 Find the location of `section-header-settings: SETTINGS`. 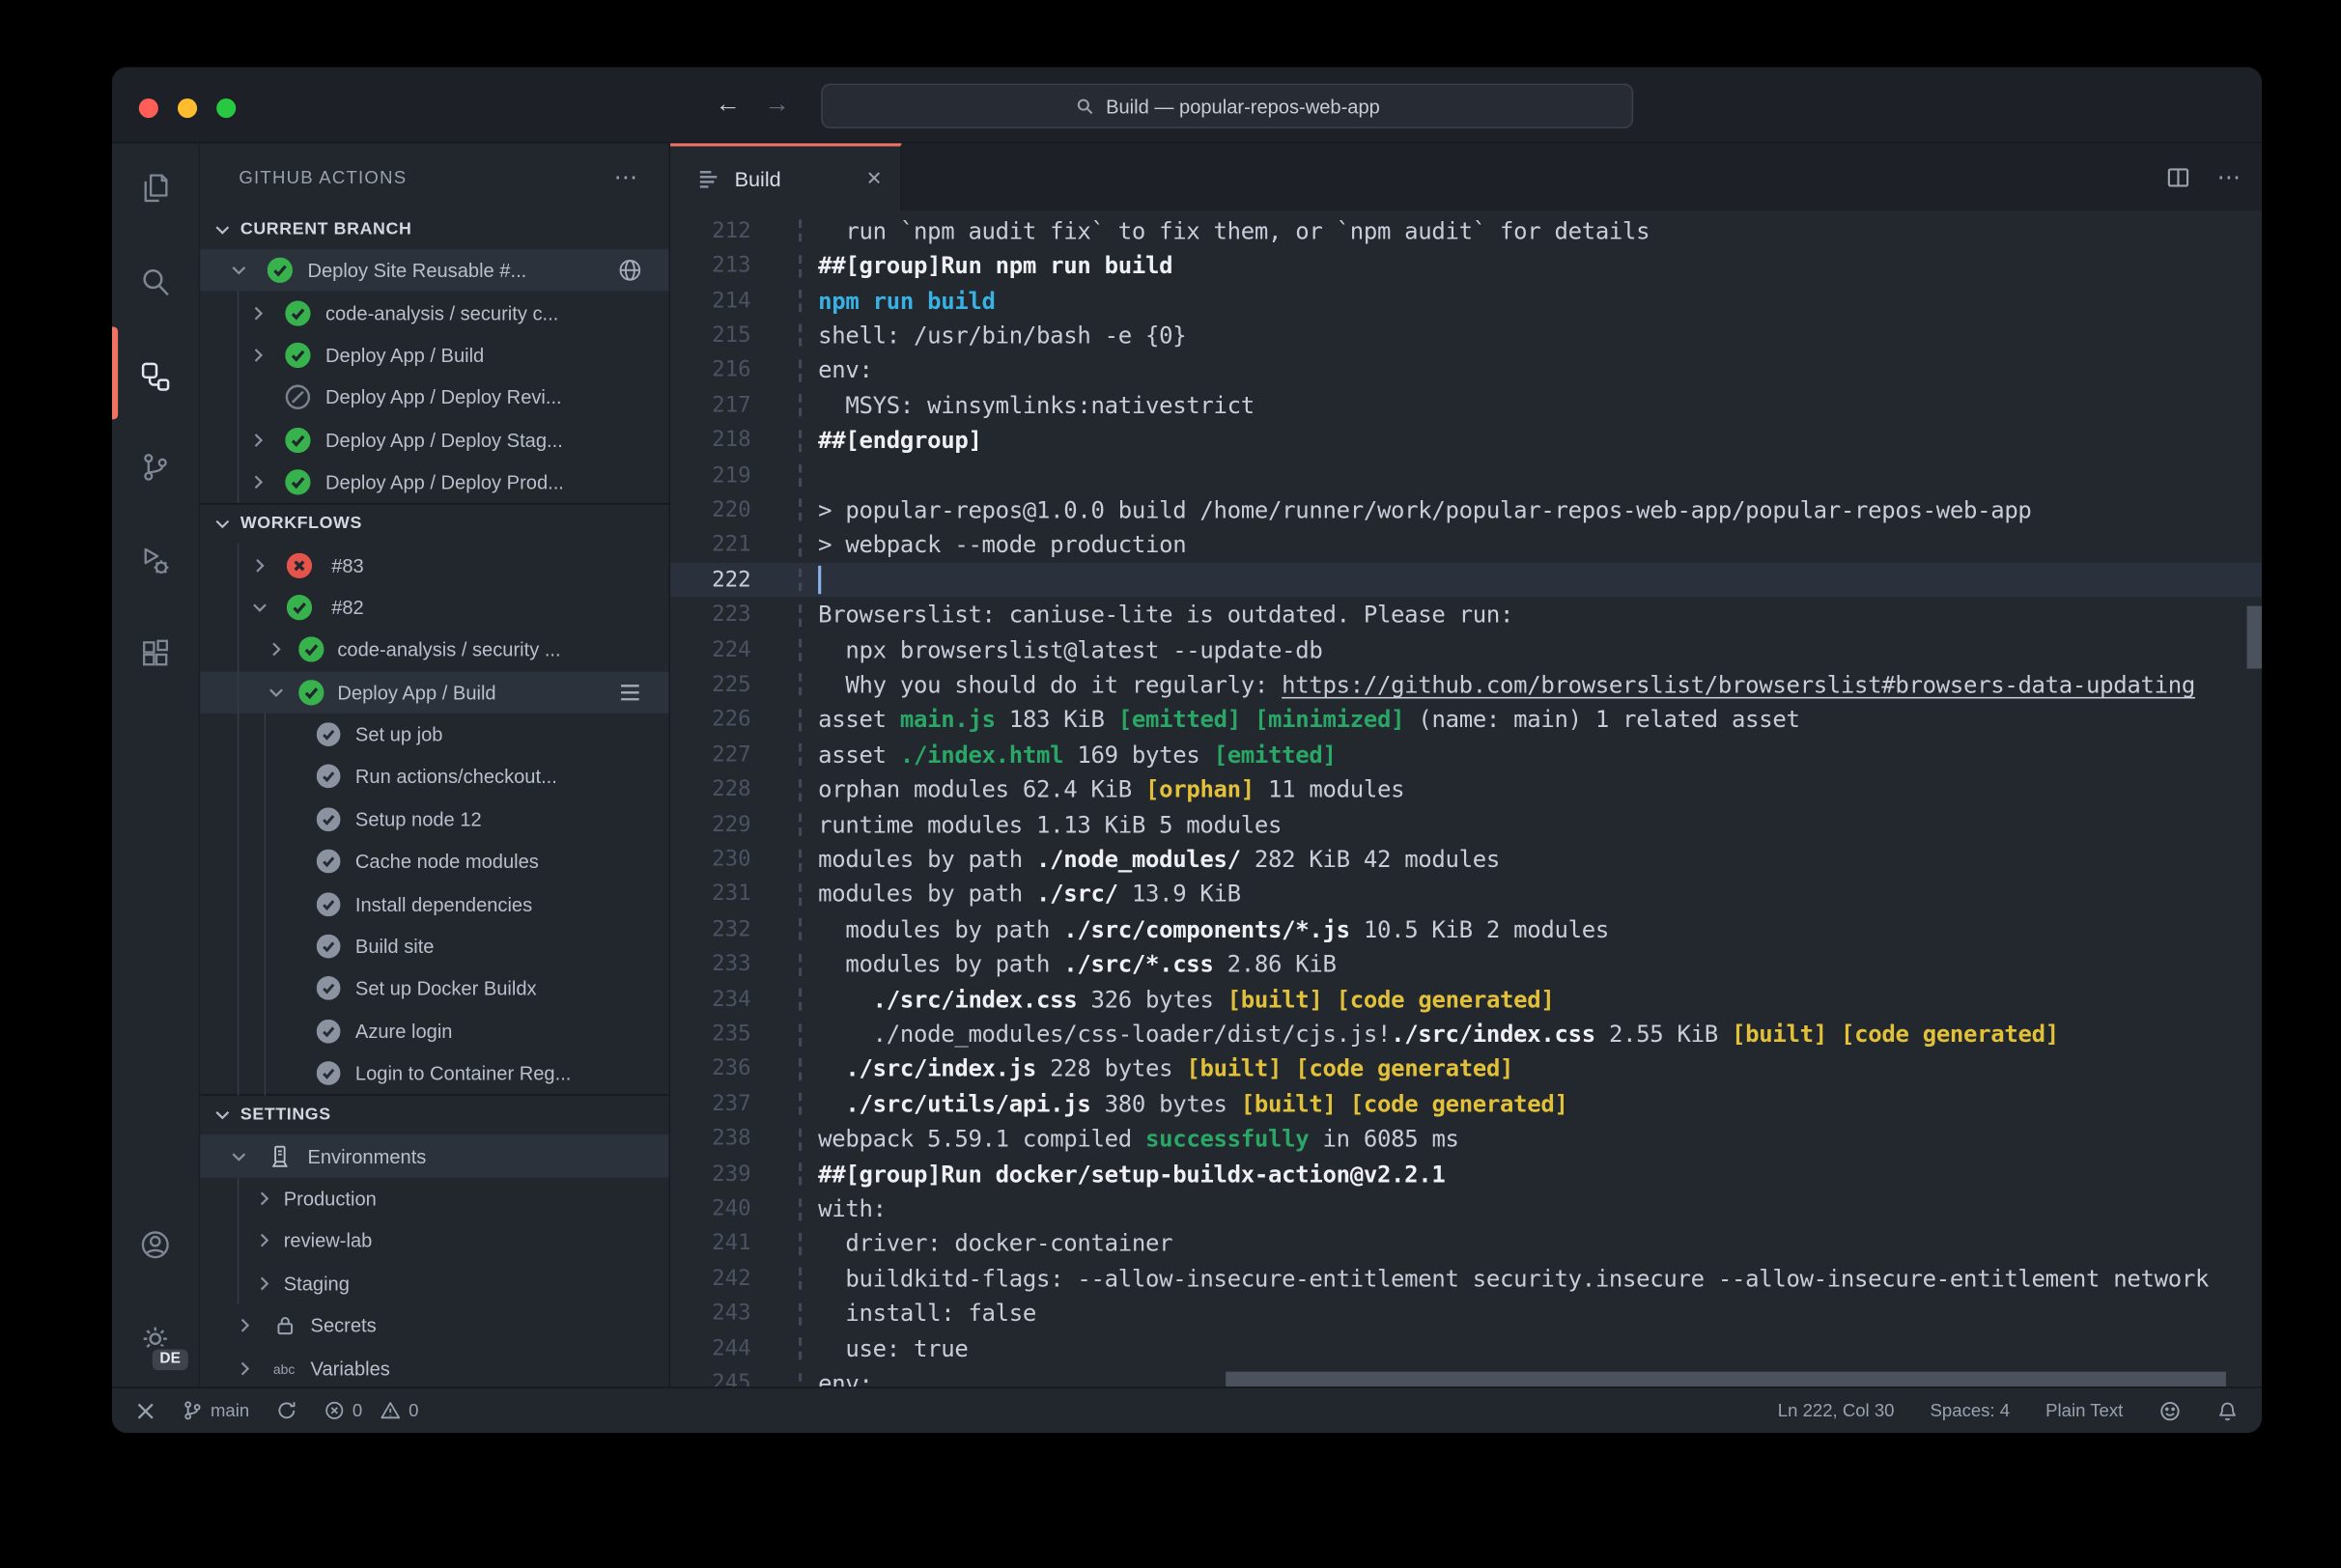

section-header-settings: SETTINGS is located at coordinates (435, 1115).